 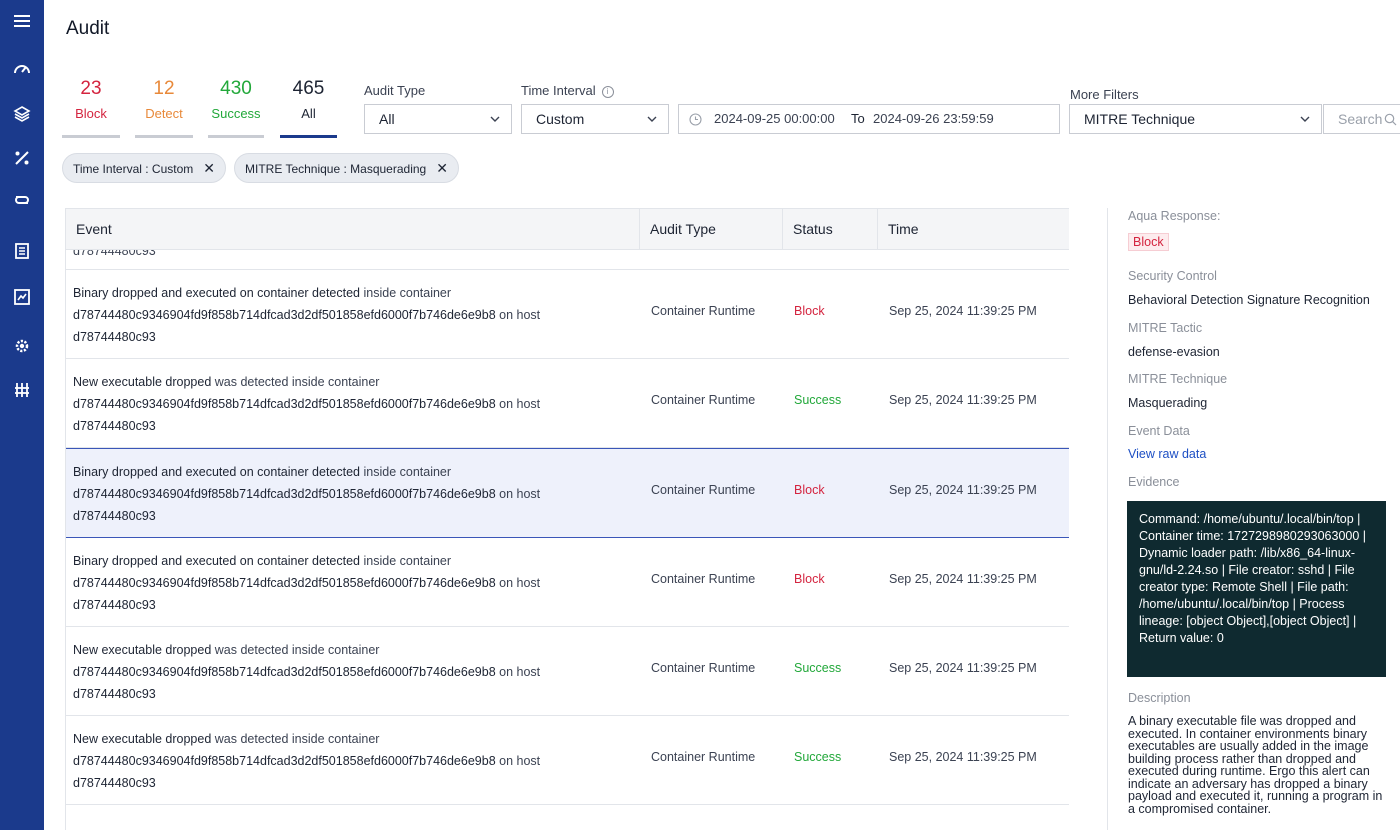 I want to click on column-header-time: Time, so click(x=973, y=229).